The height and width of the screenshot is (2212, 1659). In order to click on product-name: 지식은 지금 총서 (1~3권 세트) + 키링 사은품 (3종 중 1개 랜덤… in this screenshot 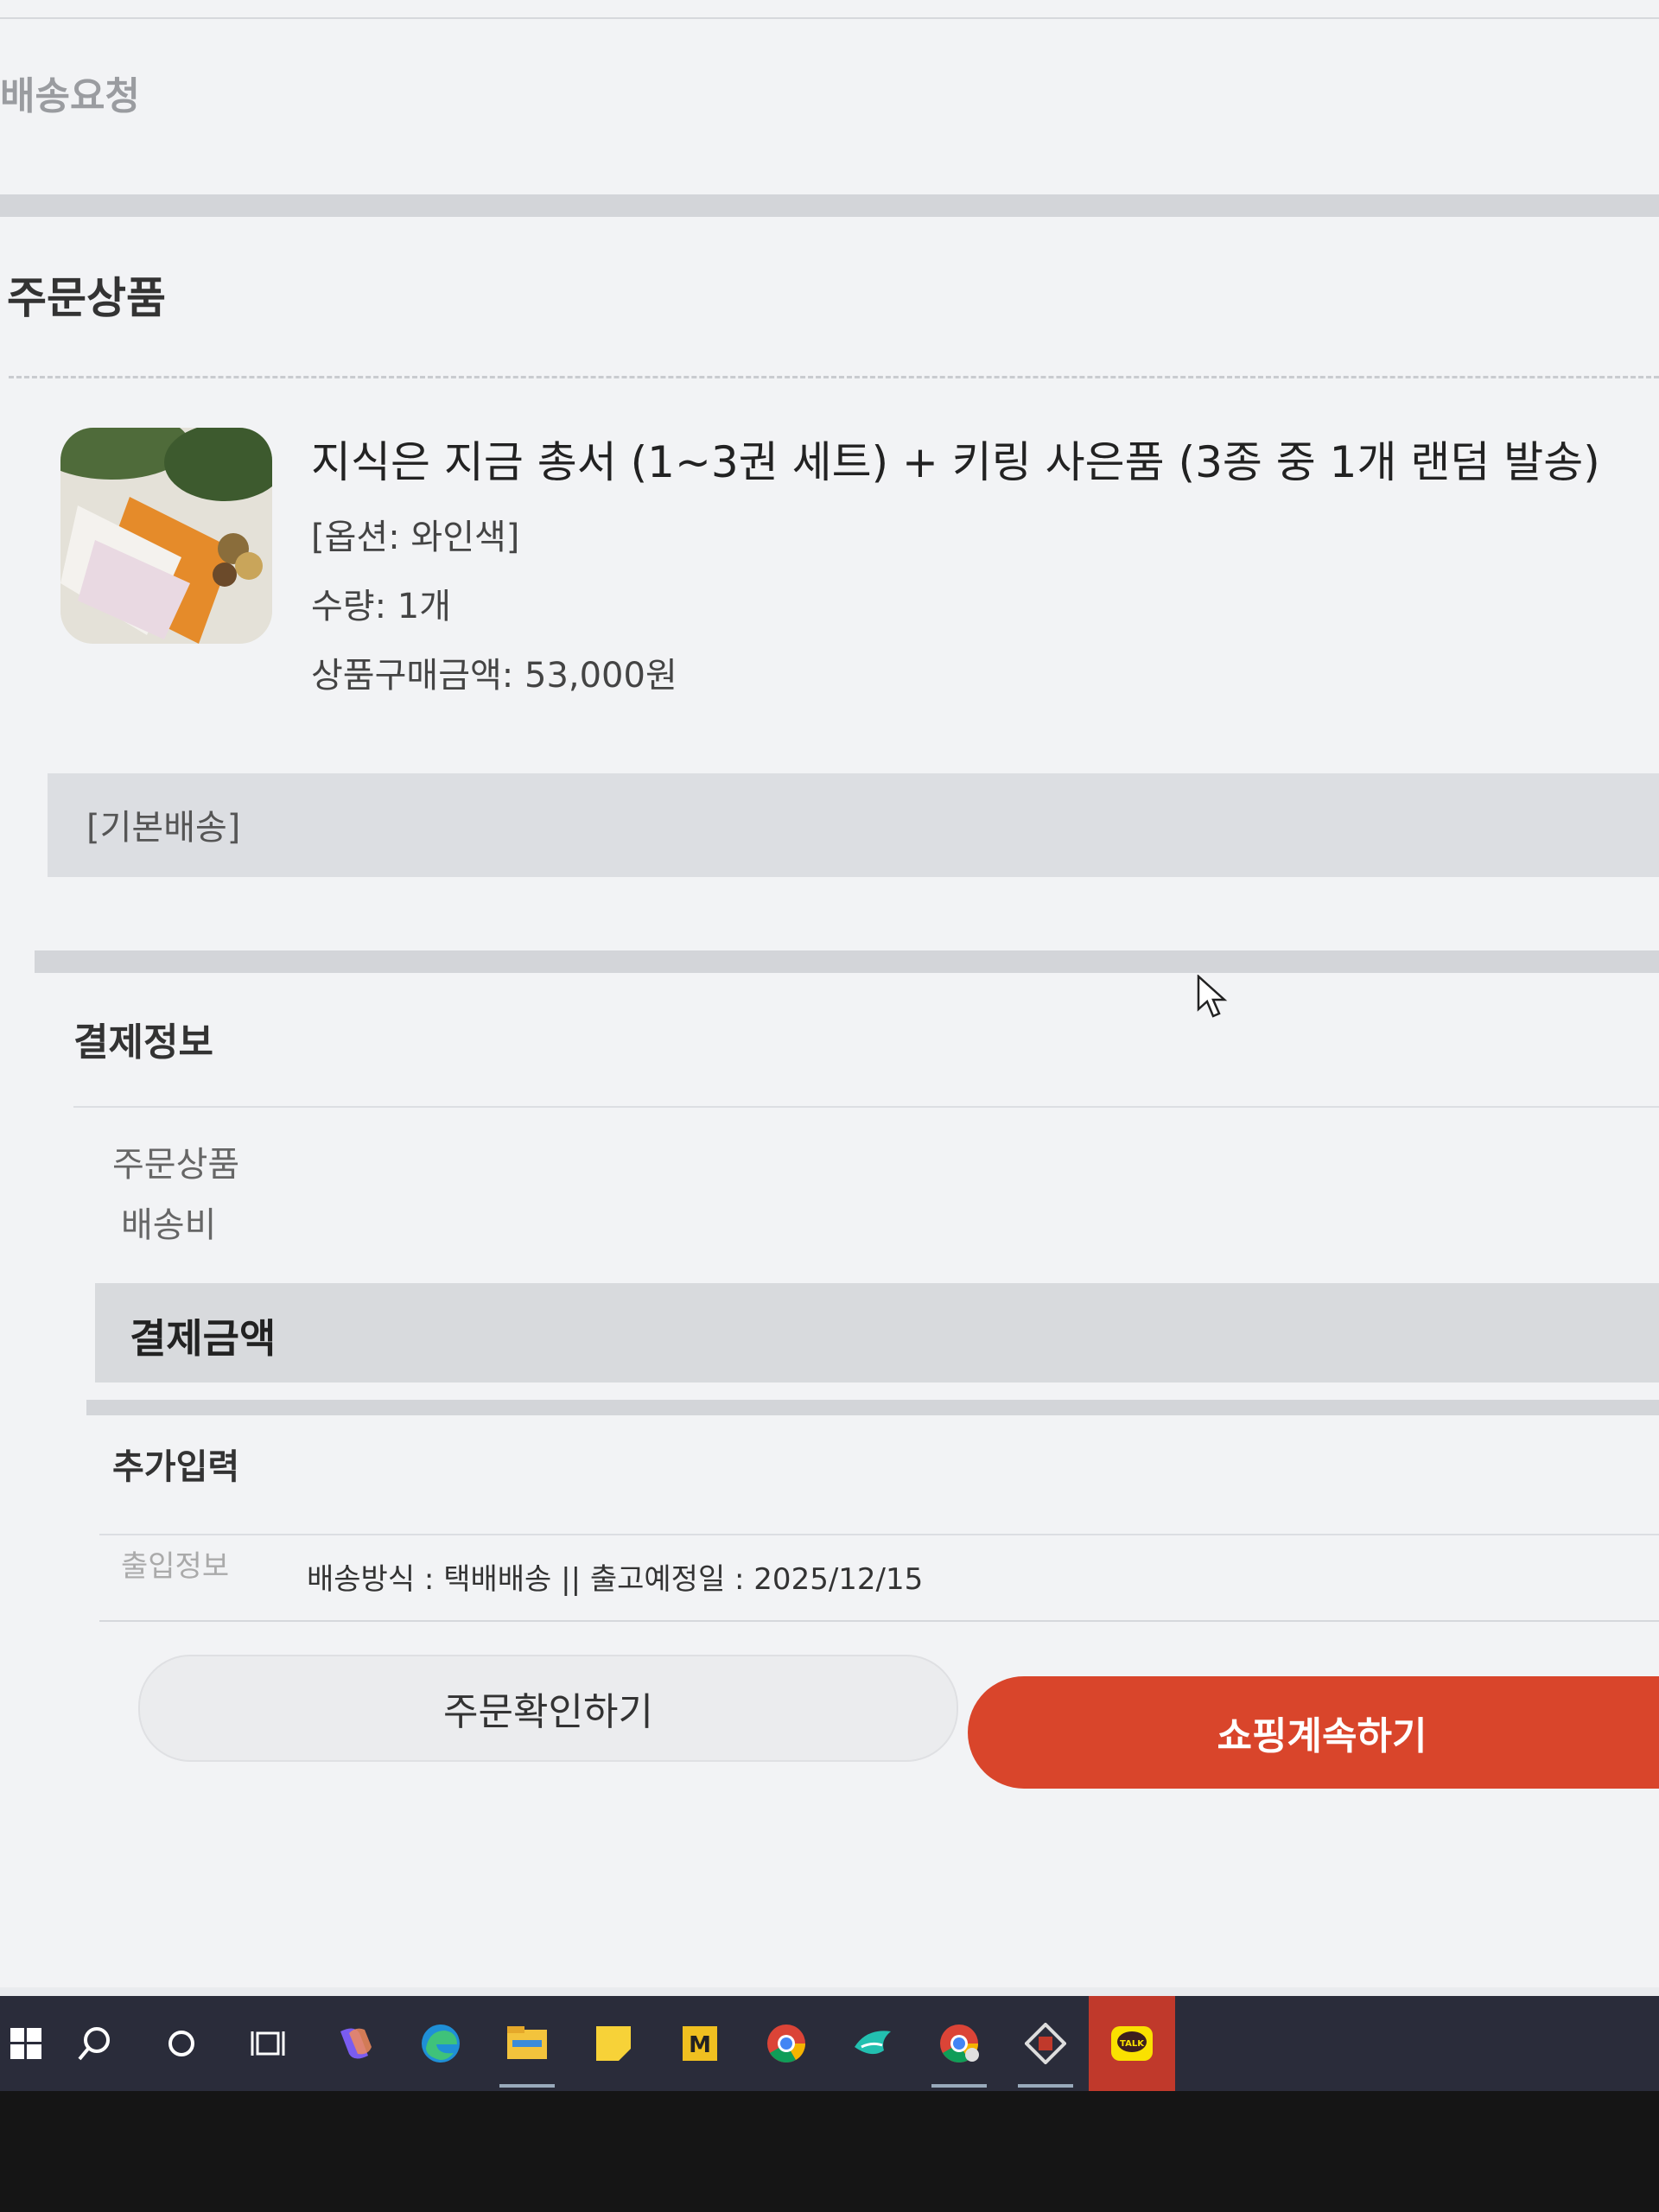, I will do `click(955, 459)`.